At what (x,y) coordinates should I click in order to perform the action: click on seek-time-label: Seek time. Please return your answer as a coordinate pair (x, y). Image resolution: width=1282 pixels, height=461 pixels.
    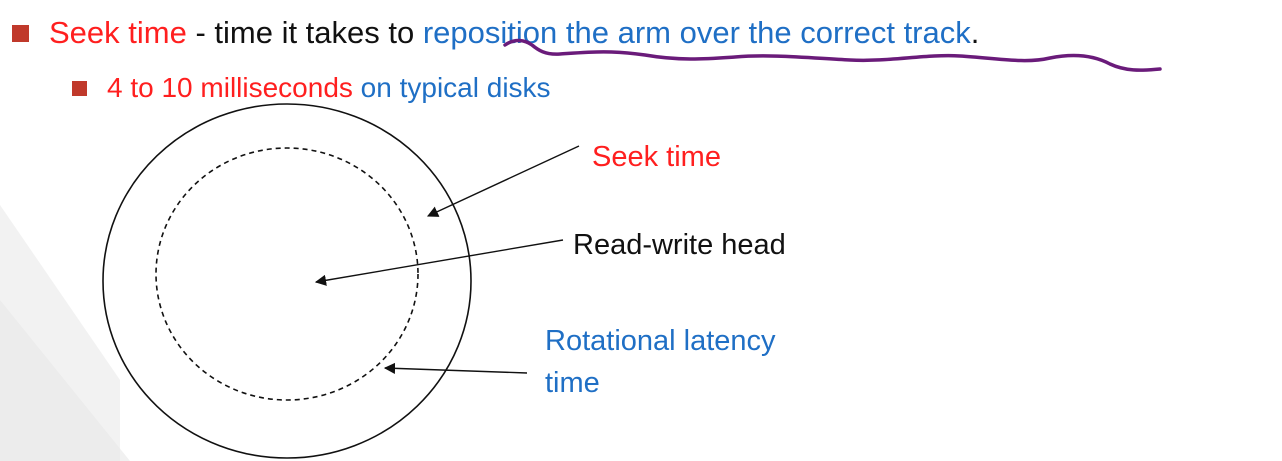
    Looking at the image, I should click on (656, 157).